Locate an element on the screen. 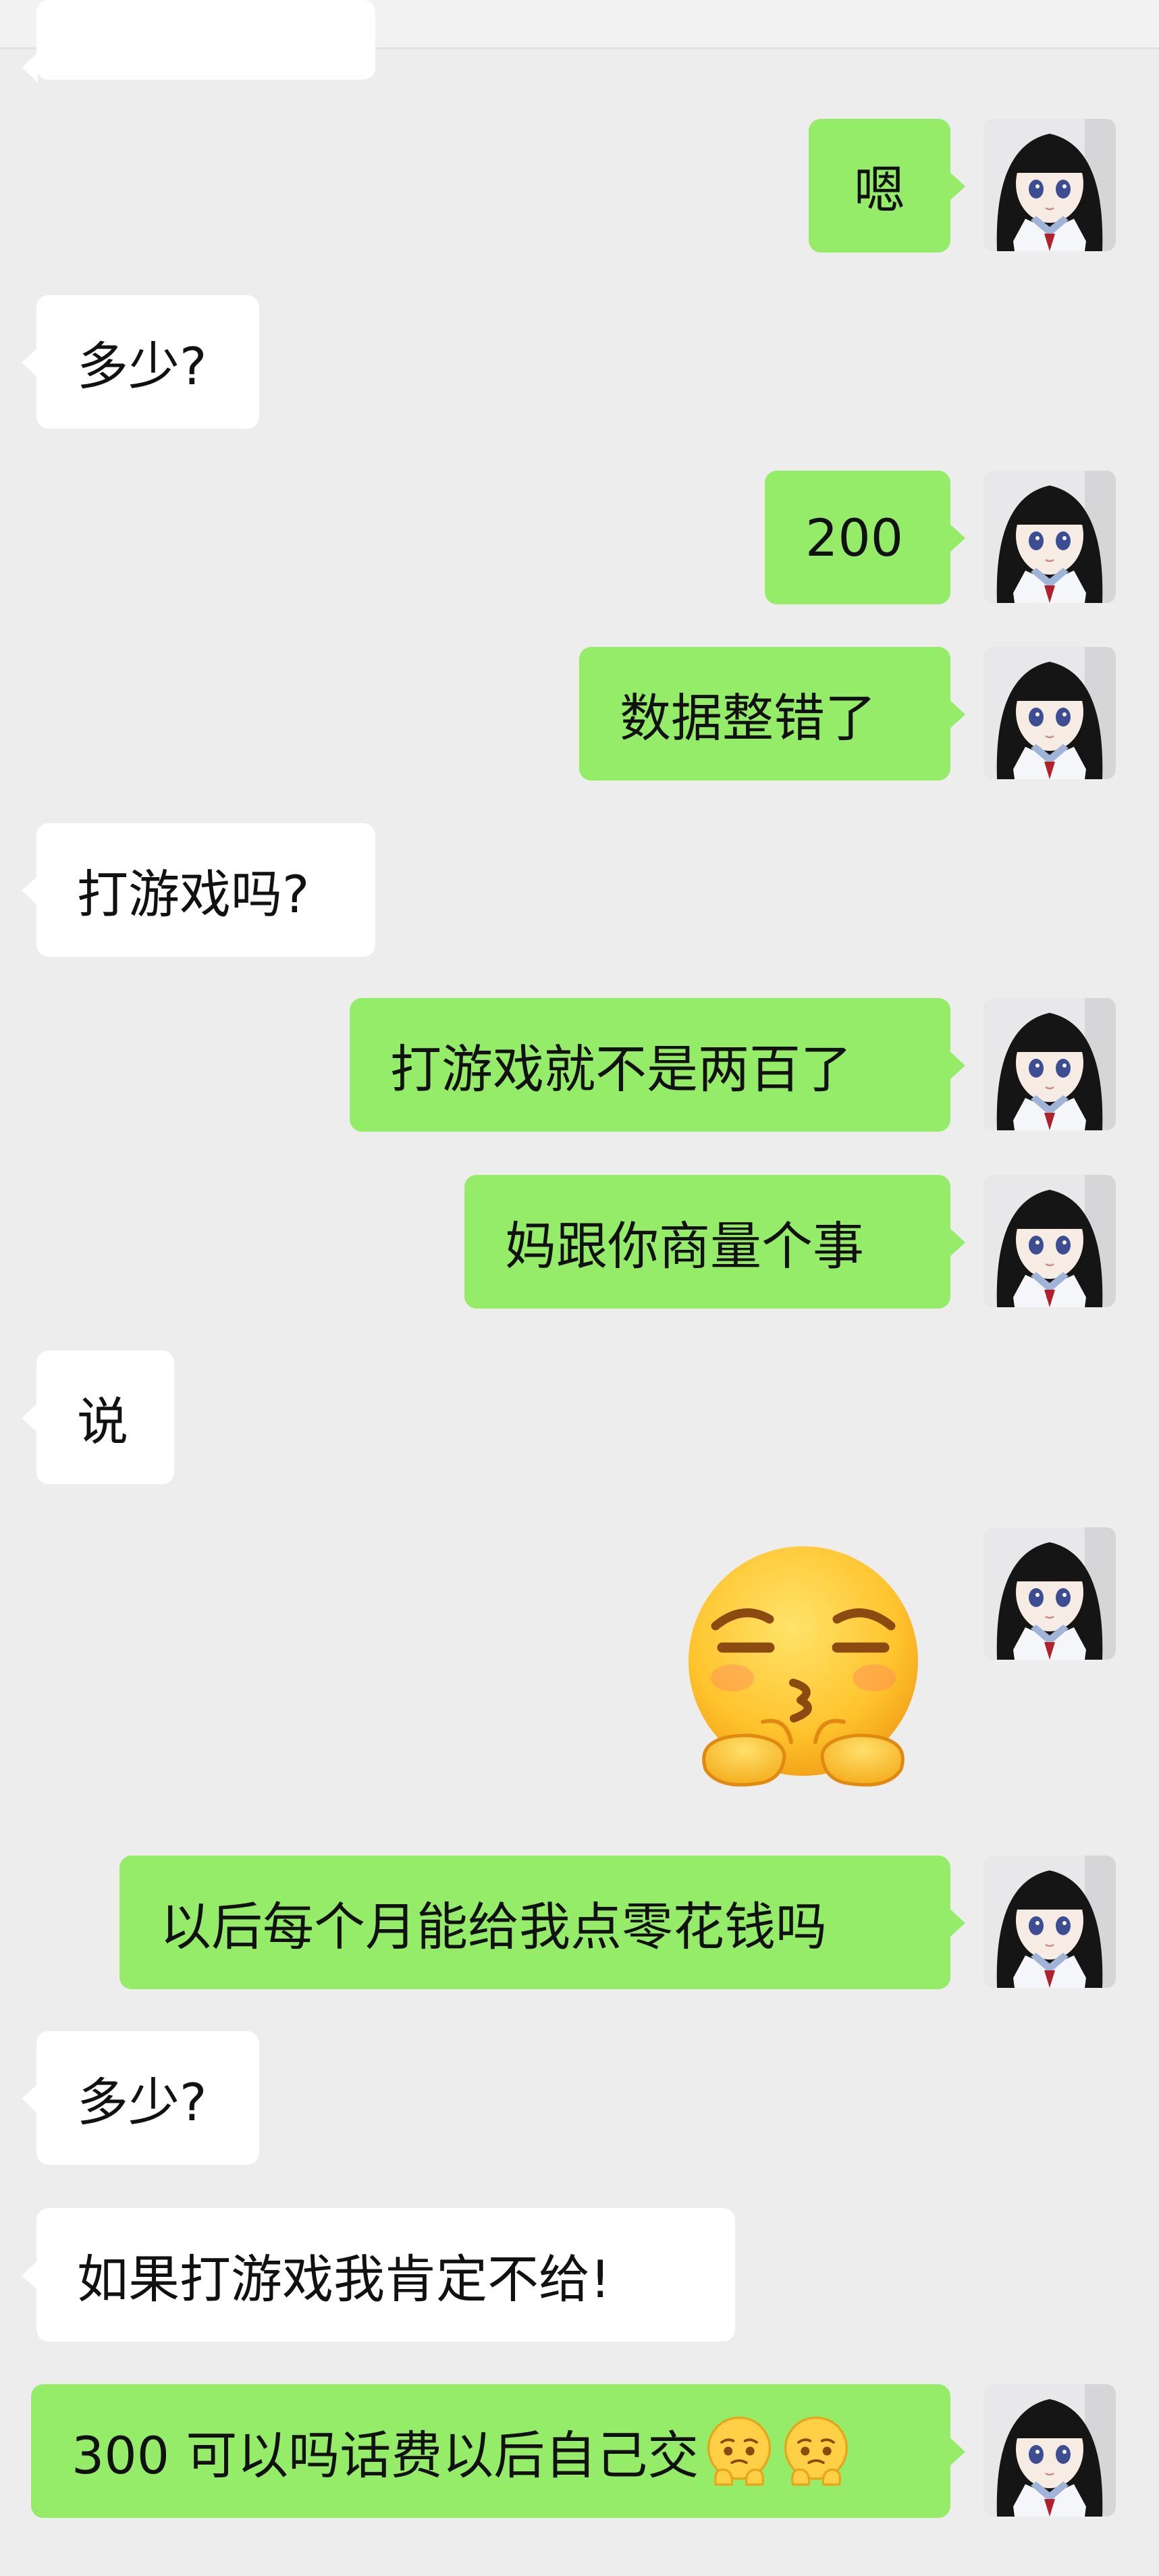 The image size is (1159, 2576). message-bubble-outgoing: 数据整错了 is located at coordinates (772, 714).